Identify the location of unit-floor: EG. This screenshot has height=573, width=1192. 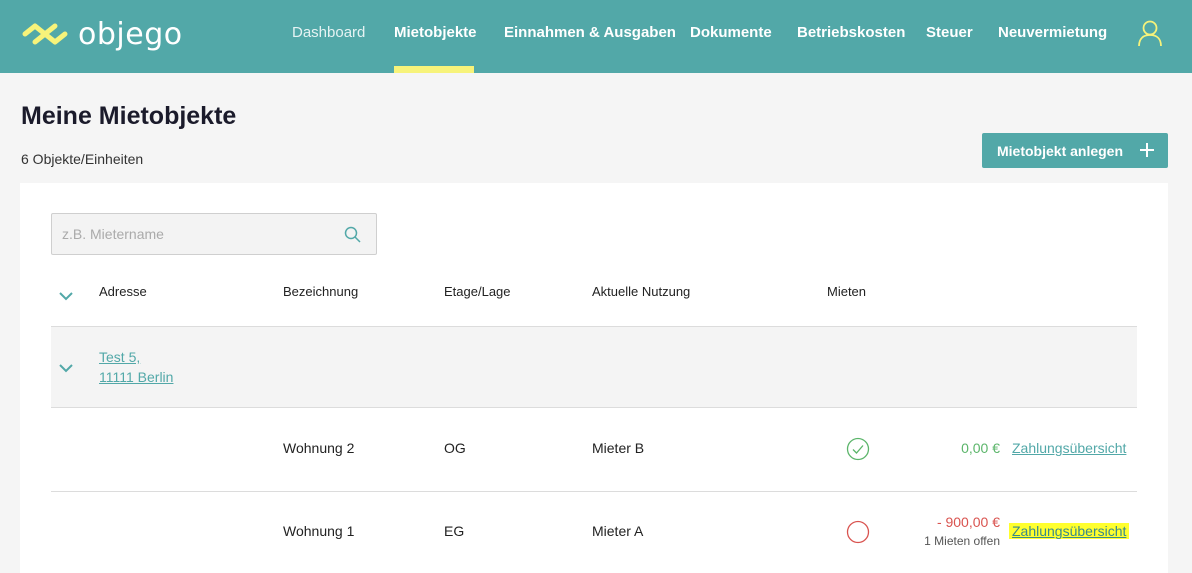
(454, 531).